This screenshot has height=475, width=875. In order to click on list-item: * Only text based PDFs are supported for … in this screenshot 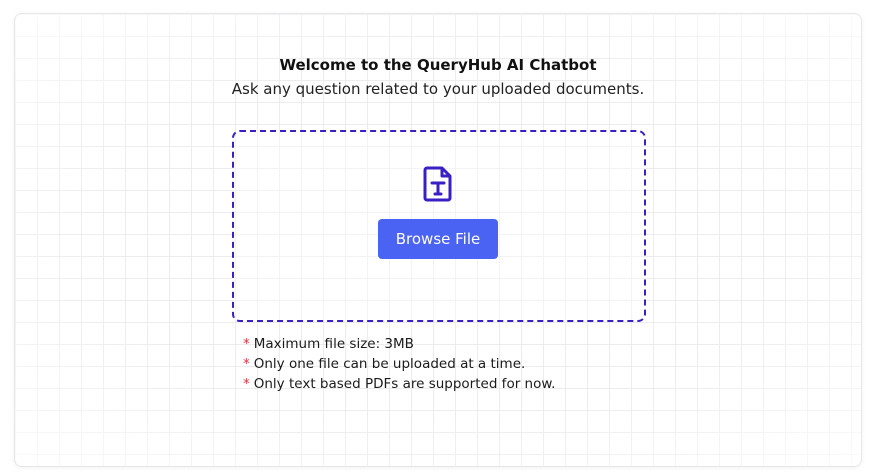, I will do `click(399, 384)`.